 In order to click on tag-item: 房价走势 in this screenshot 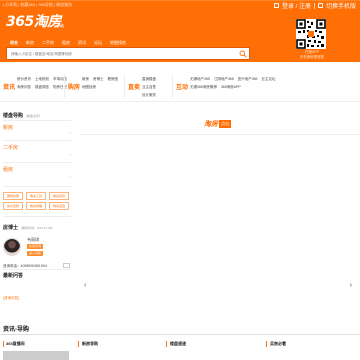, I will do `click(13, 206)`.